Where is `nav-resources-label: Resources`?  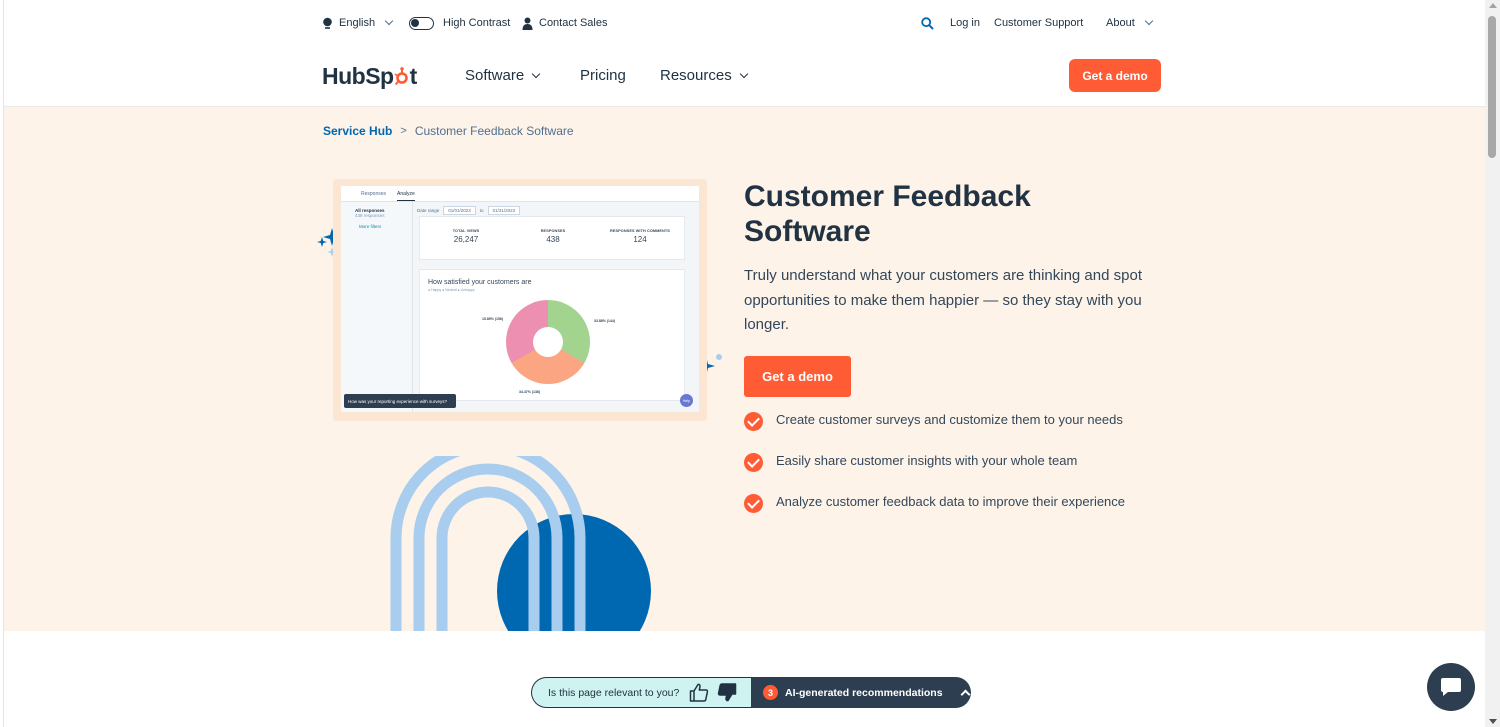
nav-resources-label: Resources is located at coordinates (696, 75).